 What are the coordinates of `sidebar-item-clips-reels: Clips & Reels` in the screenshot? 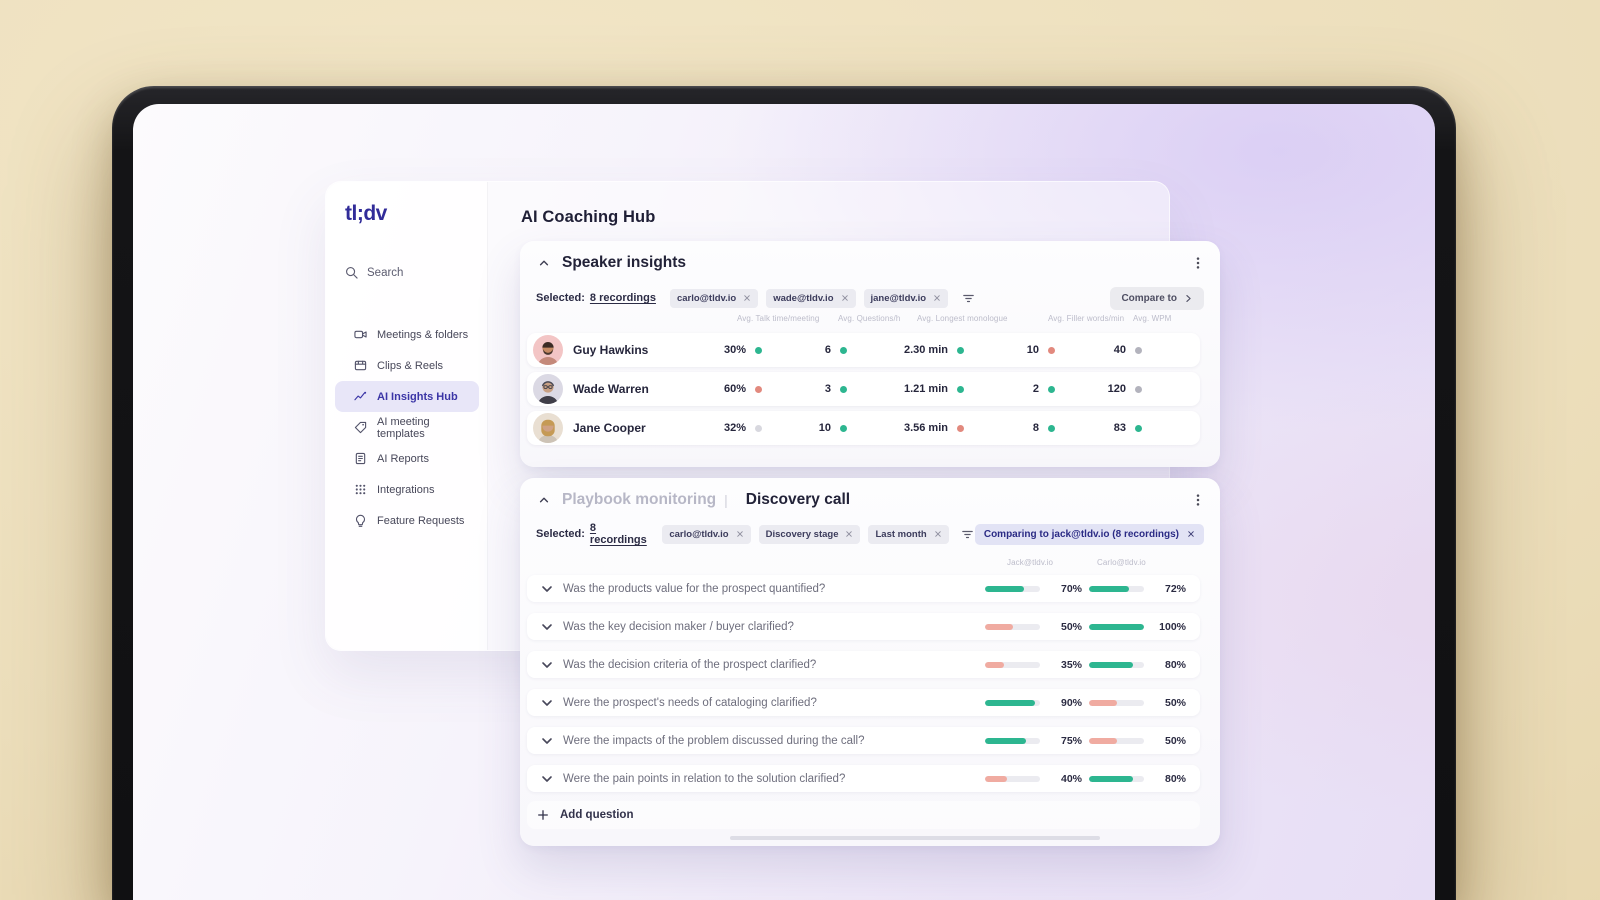 It's located at (407, 365).